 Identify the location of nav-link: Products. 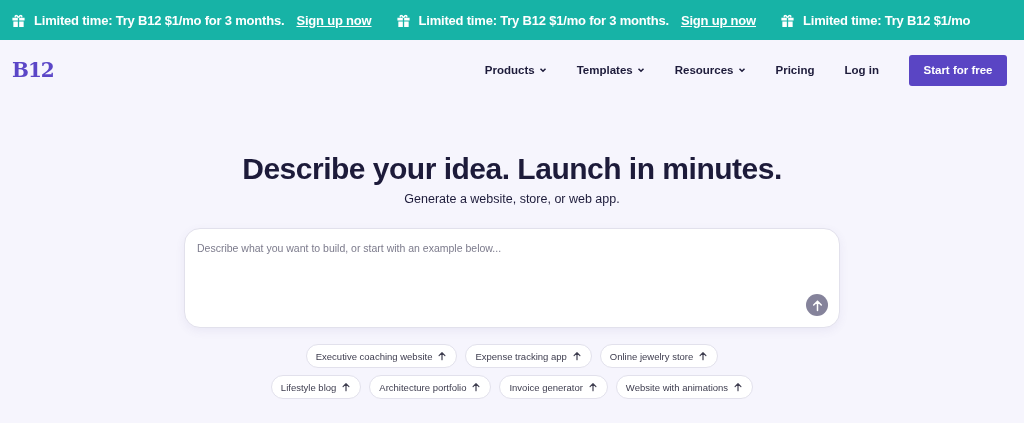
(515, 70).